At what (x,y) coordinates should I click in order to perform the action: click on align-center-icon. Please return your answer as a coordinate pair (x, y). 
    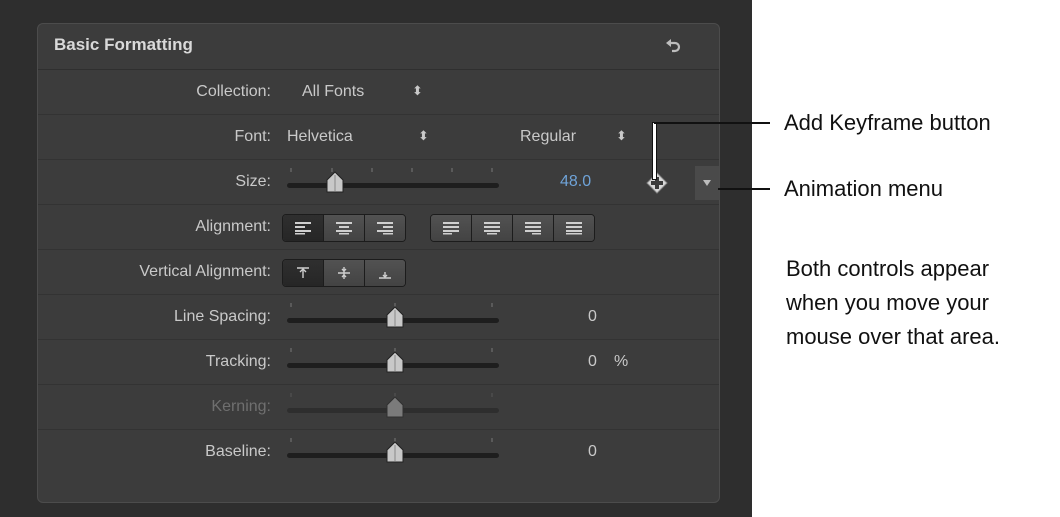
    Looking at the image, I should click on (344, 228).